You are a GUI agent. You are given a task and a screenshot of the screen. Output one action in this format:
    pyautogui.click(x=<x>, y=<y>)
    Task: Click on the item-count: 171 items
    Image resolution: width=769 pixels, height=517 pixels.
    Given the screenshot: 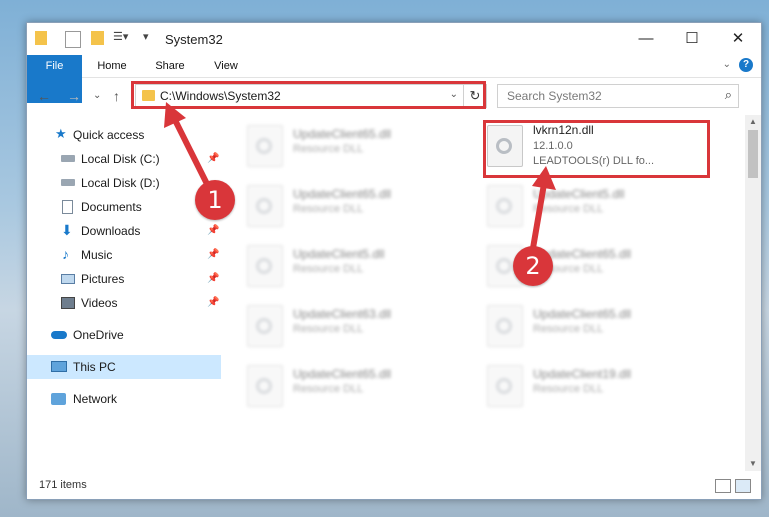 What is the action you would take?
    pyautogui.click(x=63, y=485)
    